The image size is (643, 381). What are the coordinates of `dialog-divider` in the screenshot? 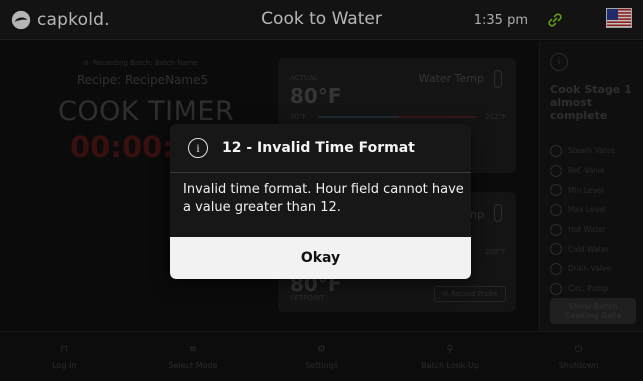 It's located at (320, 172).